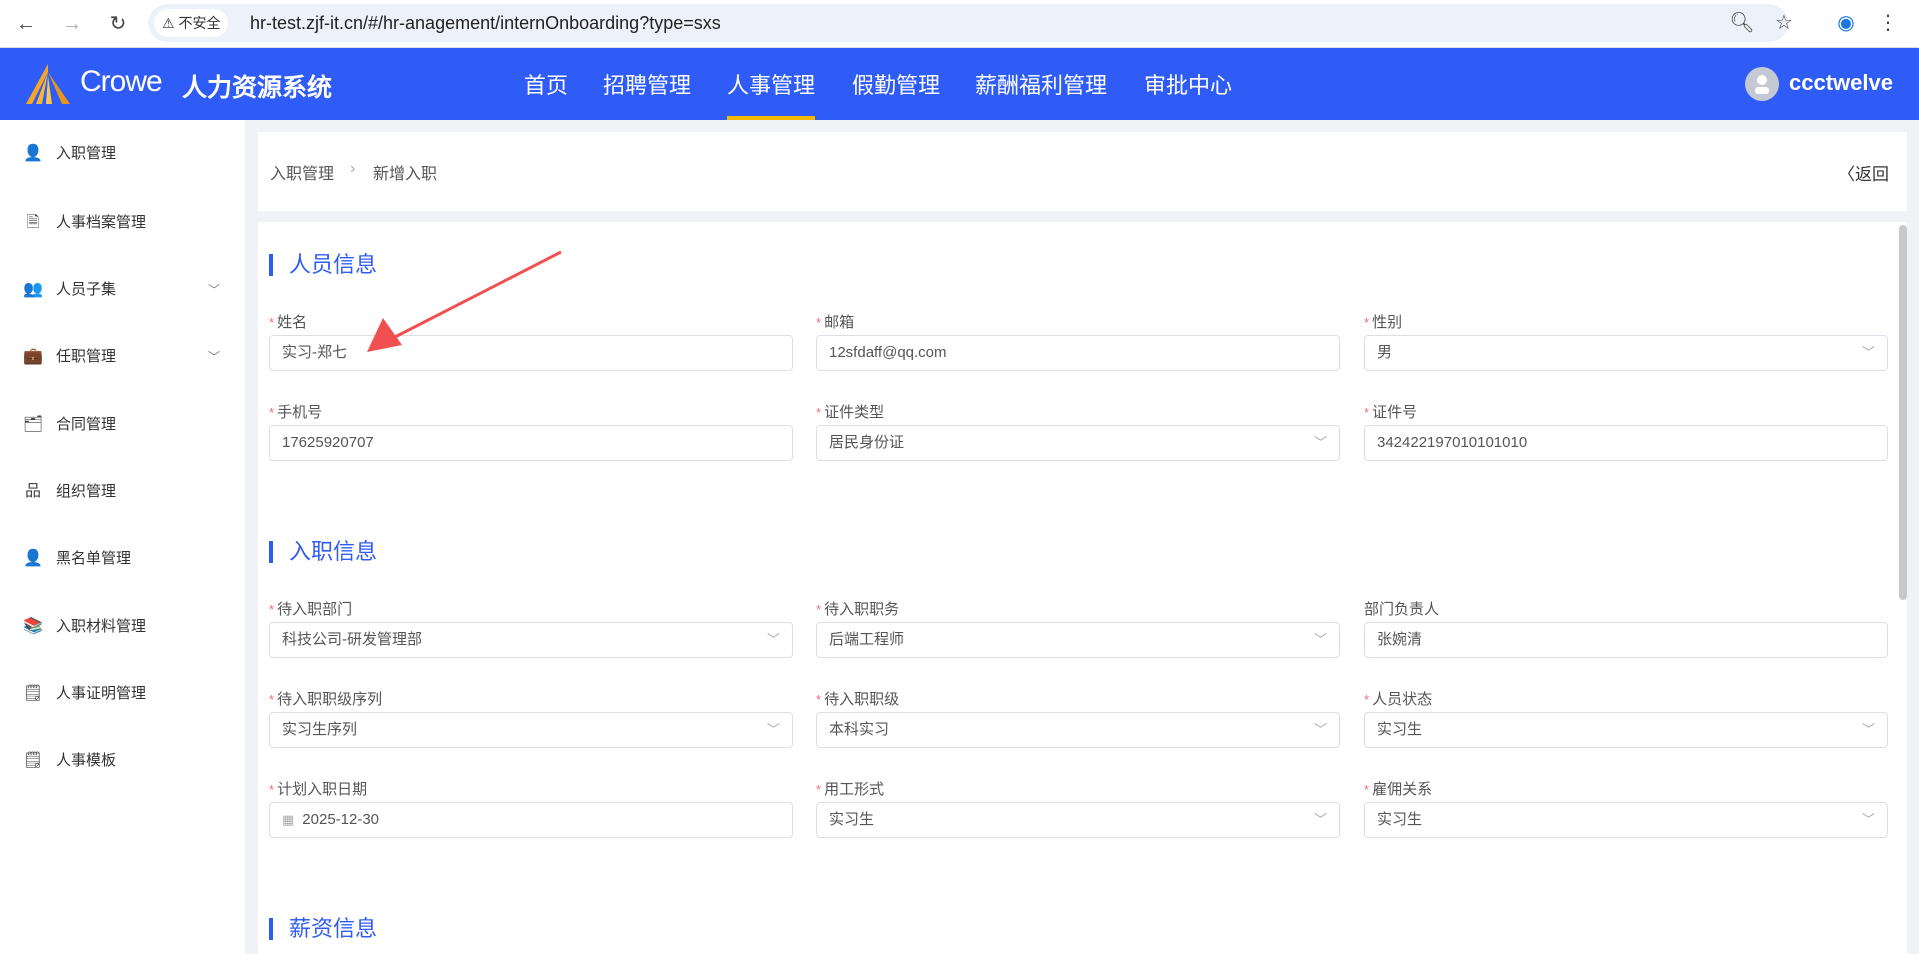  Describe the element at coordinates (122, 290) in the screenshot. I see `sidebar-item-2: 👥 人员子集 ﹀` at that location.